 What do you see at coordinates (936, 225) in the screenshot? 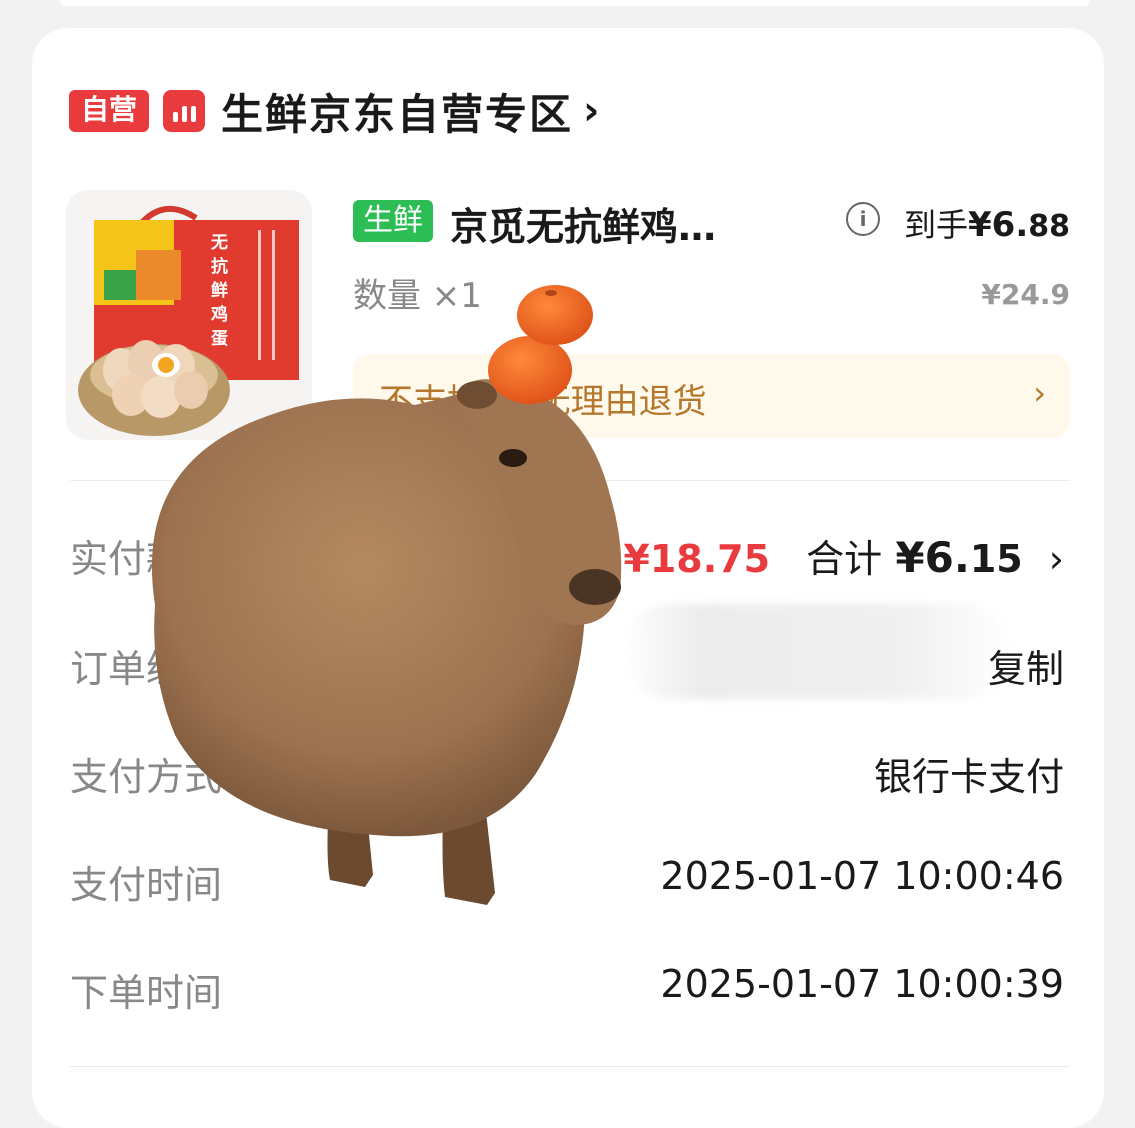
I see `final-price-label: 到手` at bounding box center [936, 225].